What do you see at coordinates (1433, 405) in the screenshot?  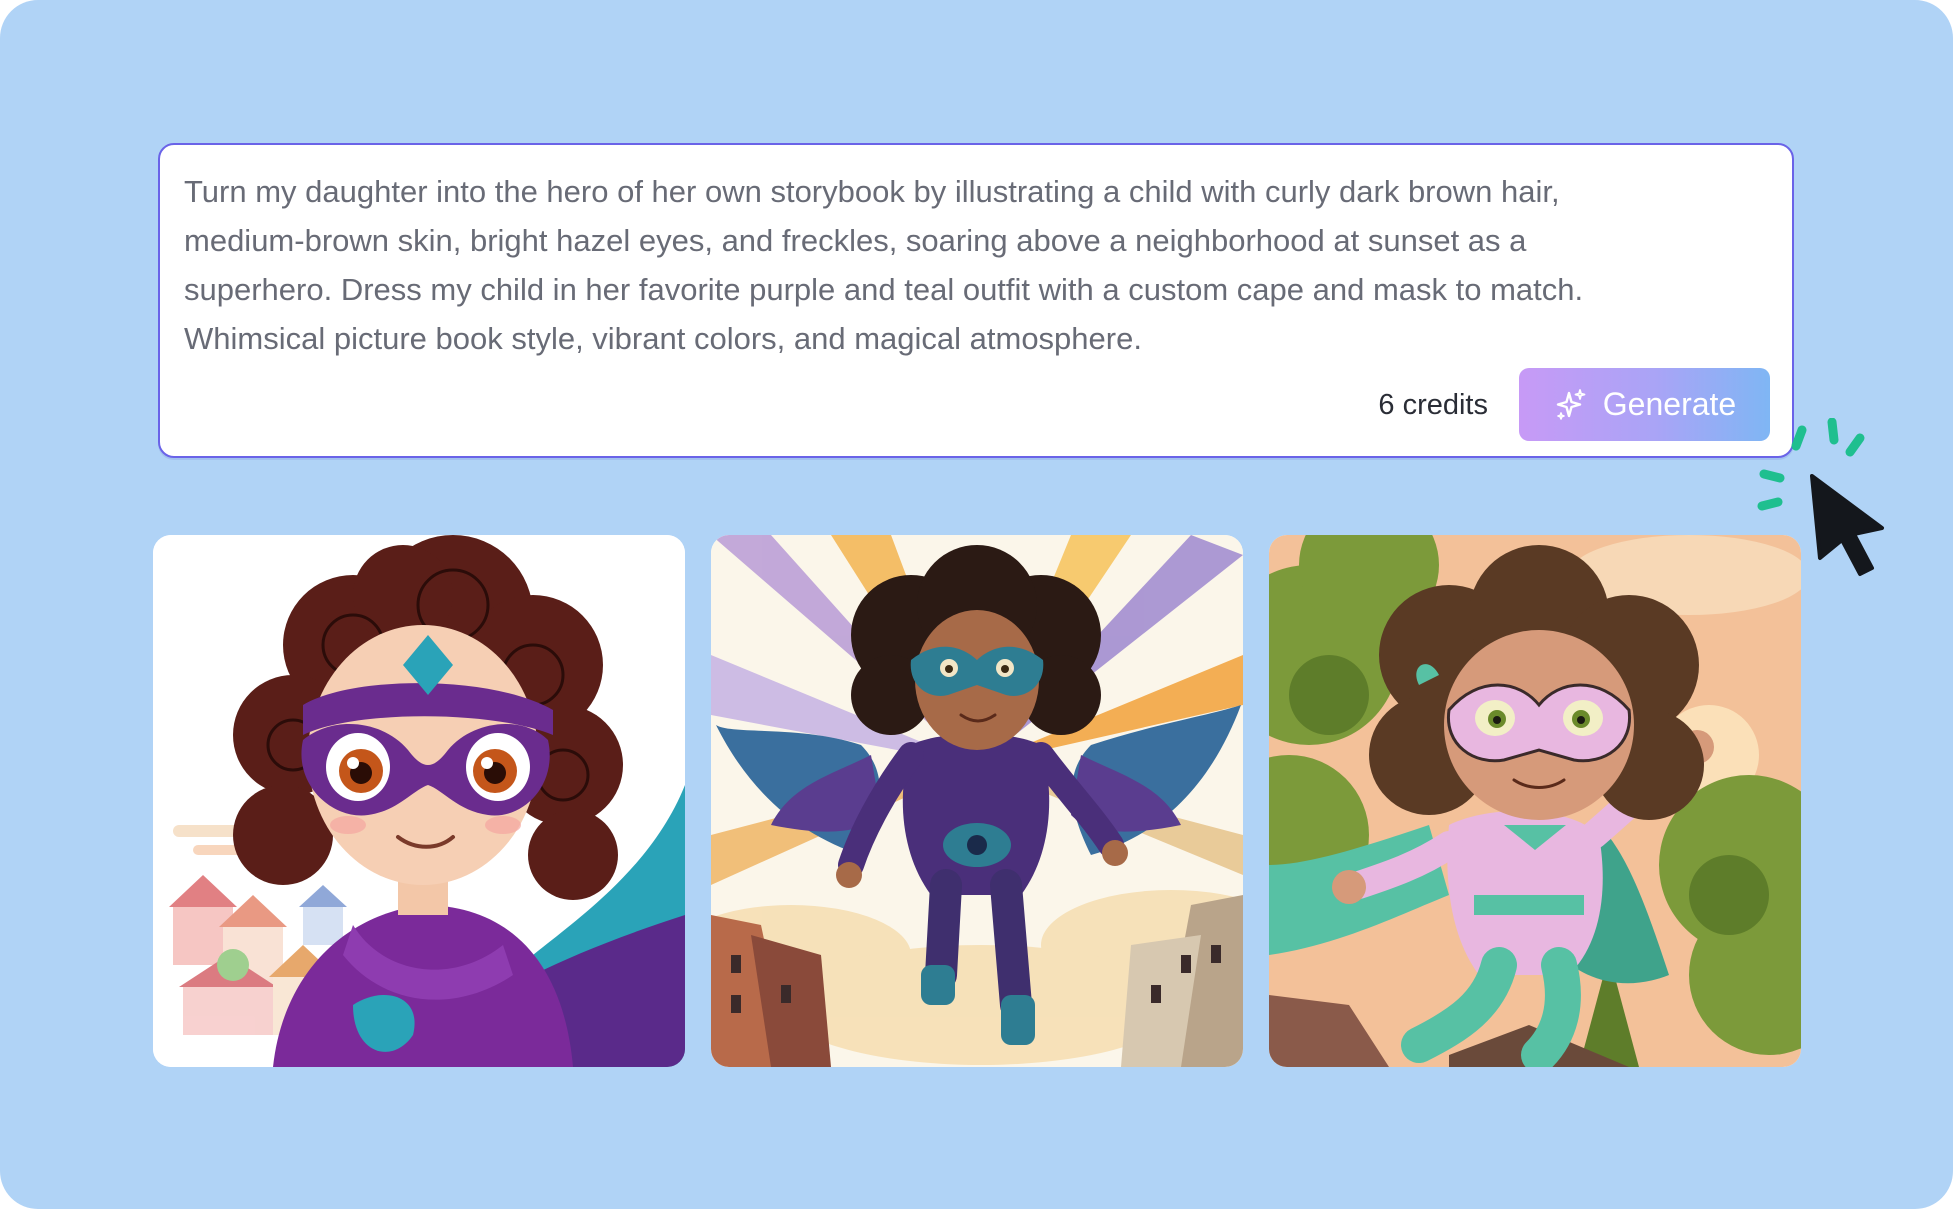 I see `credits-label: 6 credits` at bounding box center [1433, 405].